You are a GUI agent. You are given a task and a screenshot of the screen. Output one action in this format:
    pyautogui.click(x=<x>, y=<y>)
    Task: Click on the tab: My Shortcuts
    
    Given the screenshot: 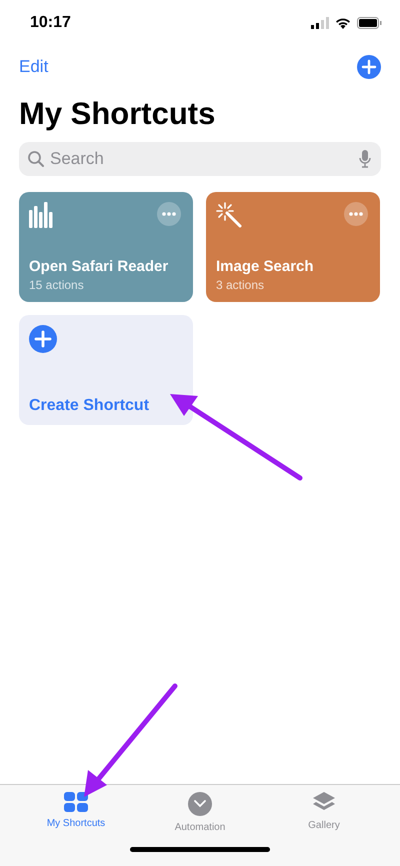 What is the action you would take?
    pyautogui.click(x=76, y=812)
    